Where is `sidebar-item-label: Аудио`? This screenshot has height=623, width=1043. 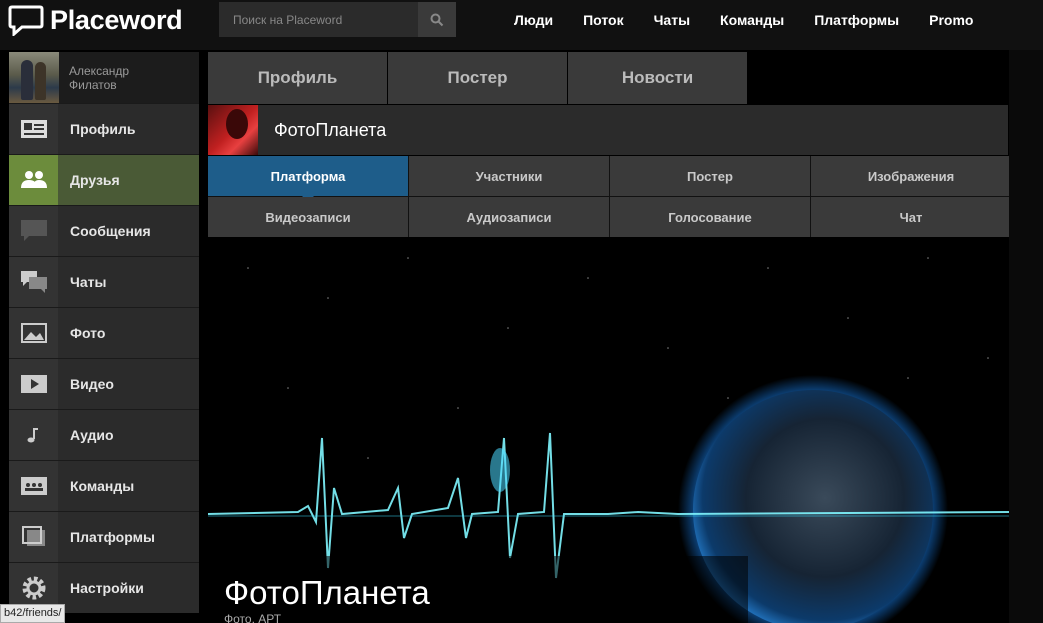
sidebar-item-label: Аудио is located at coordinates (92, 435).